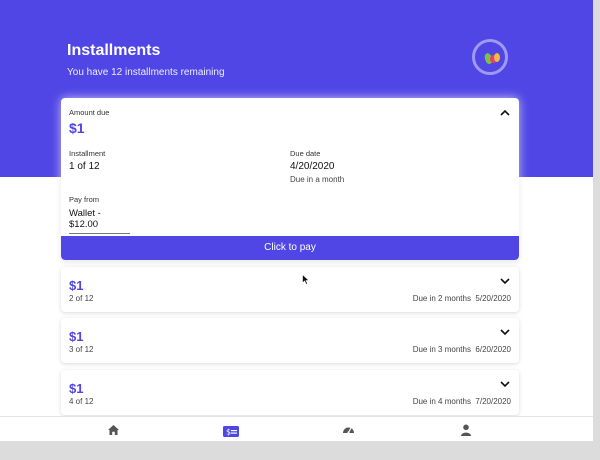 Image resolution: width=600 pixels, height=460 pixels. I want to click on installment-index: 3 of 12, so click(81, 349).